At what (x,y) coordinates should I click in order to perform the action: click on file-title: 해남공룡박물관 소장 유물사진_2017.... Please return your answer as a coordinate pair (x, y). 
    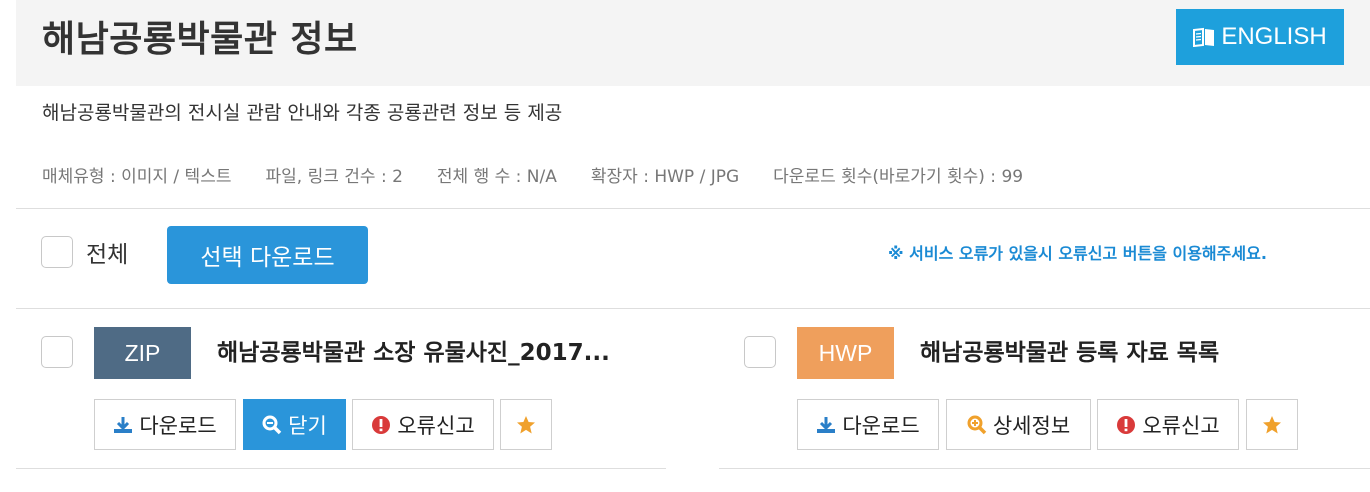
    Looking at the image, I should click on (413, 353).